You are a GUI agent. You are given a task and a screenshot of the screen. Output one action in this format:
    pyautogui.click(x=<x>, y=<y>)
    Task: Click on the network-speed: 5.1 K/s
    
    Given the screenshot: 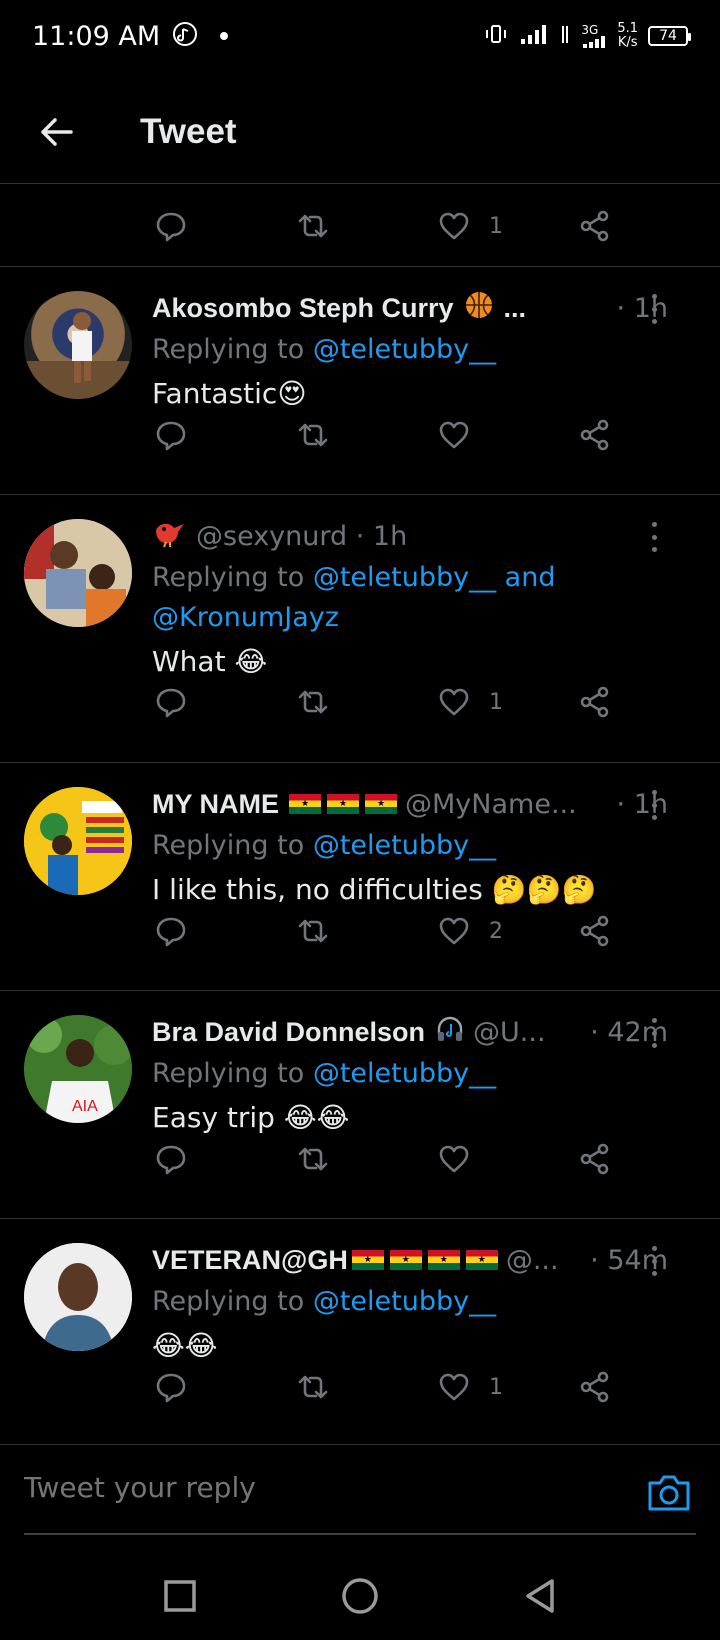 What is the action you would take?
    pyautogui.click(x=627, y=36)
    